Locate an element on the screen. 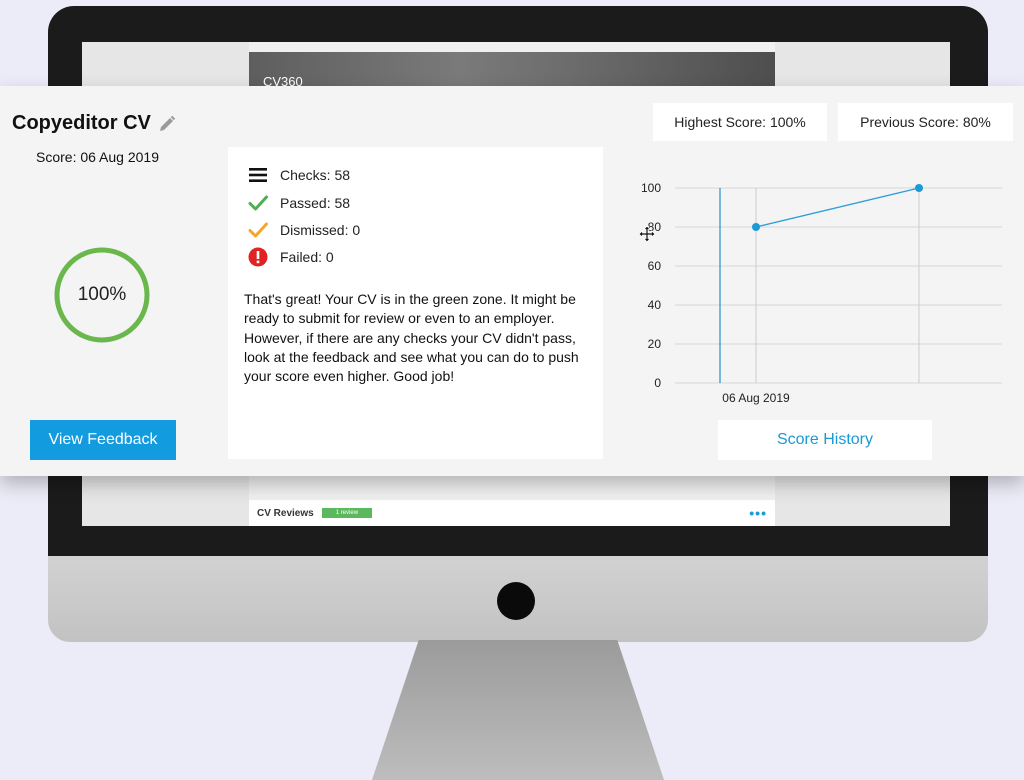  cv-reviews-label: CV Reviews is located at coordinates (285, 513).